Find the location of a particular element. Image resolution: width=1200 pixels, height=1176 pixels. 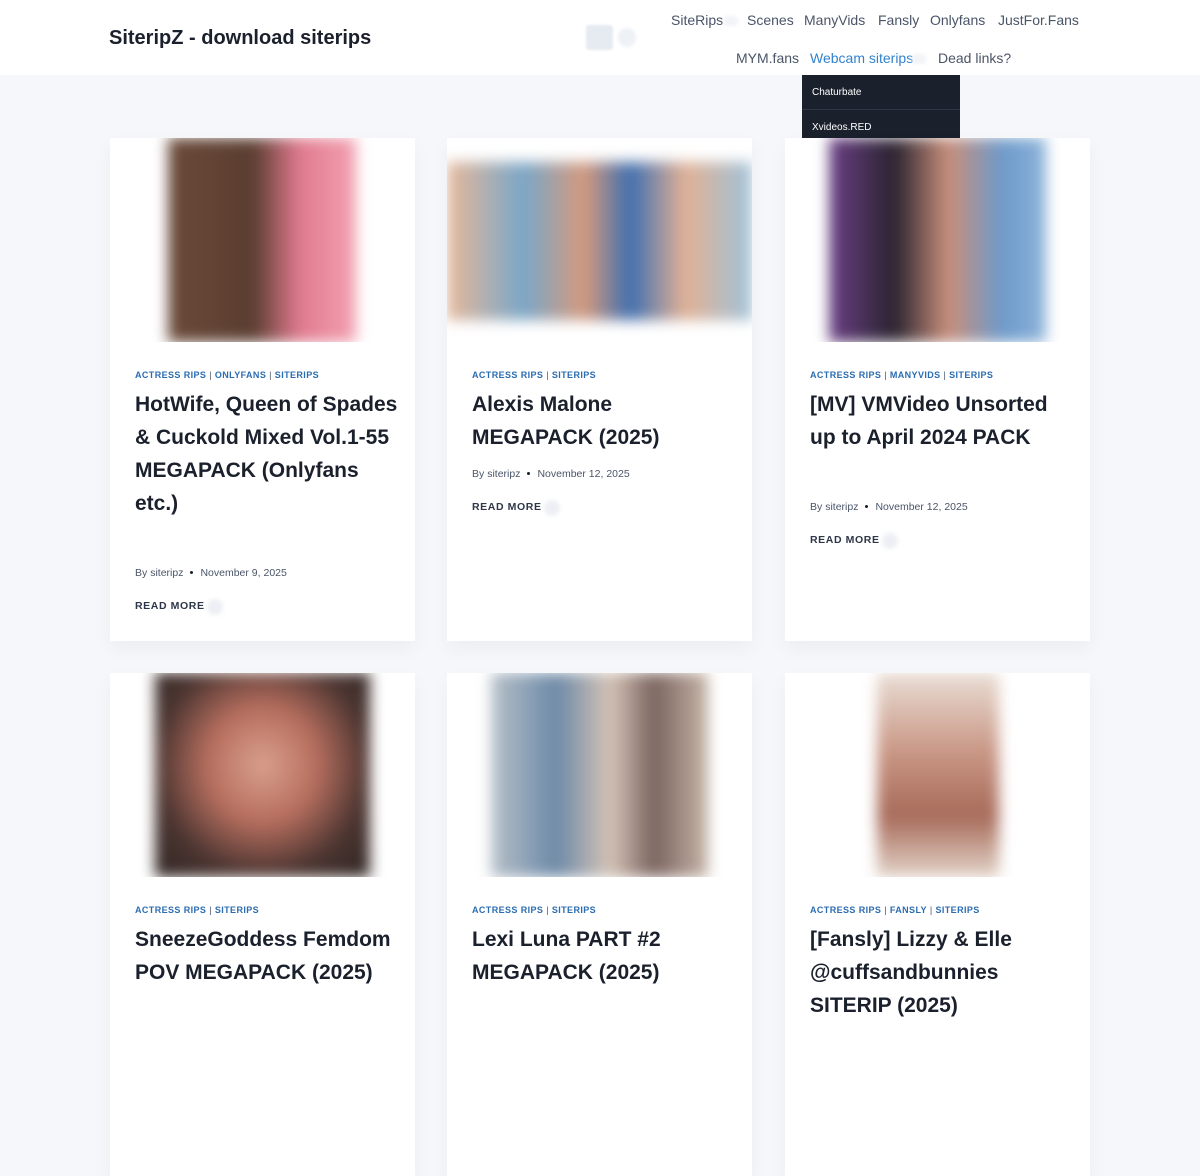

dropdown-item-label: Chaturbate is located at coordinates (837, 92).